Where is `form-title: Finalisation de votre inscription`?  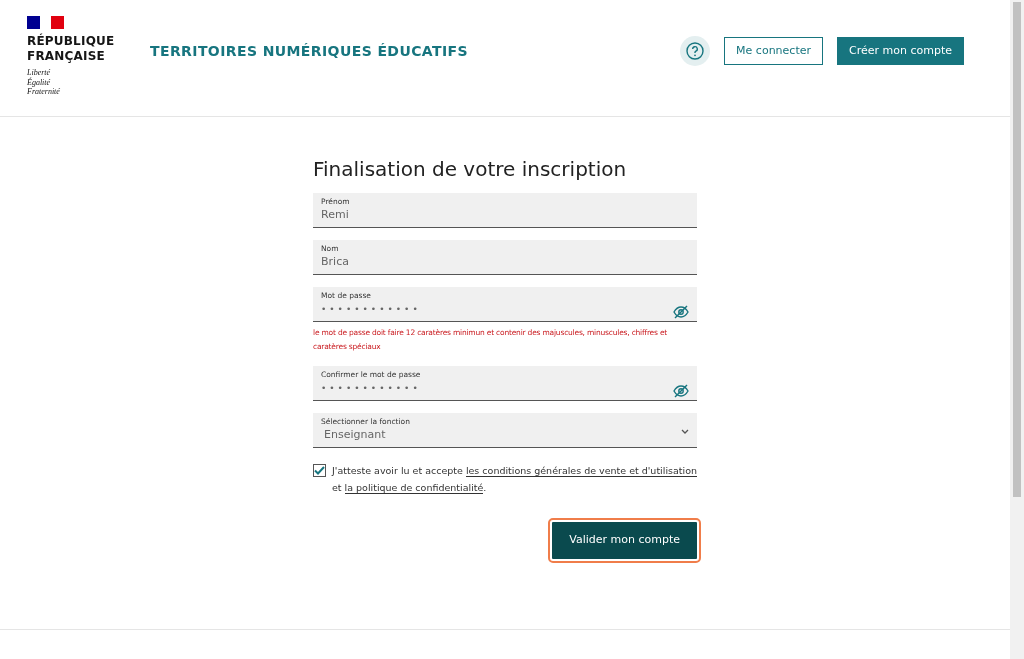
form-title: Finalisation de votre inscription is located at coordinates (470, 169).